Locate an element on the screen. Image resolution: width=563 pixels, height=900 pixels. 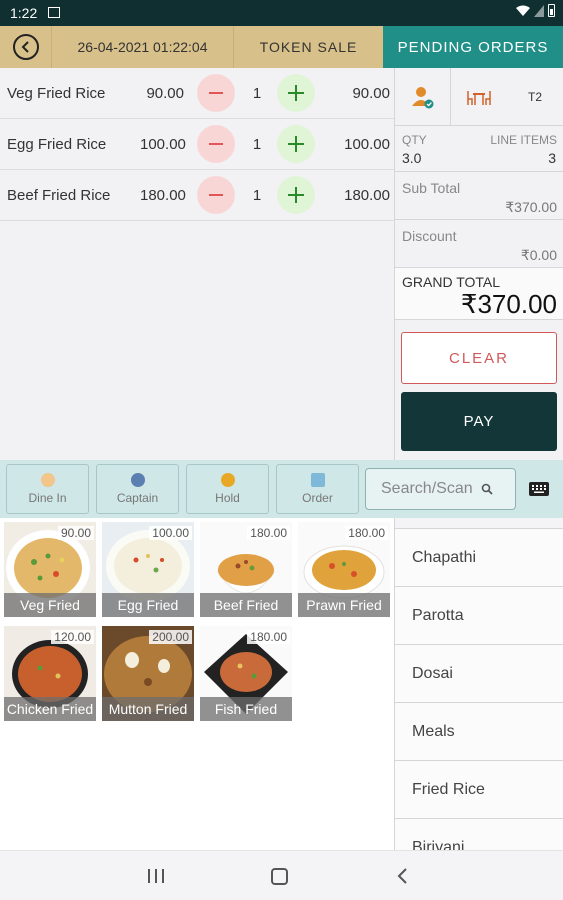
customer-table-bar: T2 is located at coordinates (479, 97).